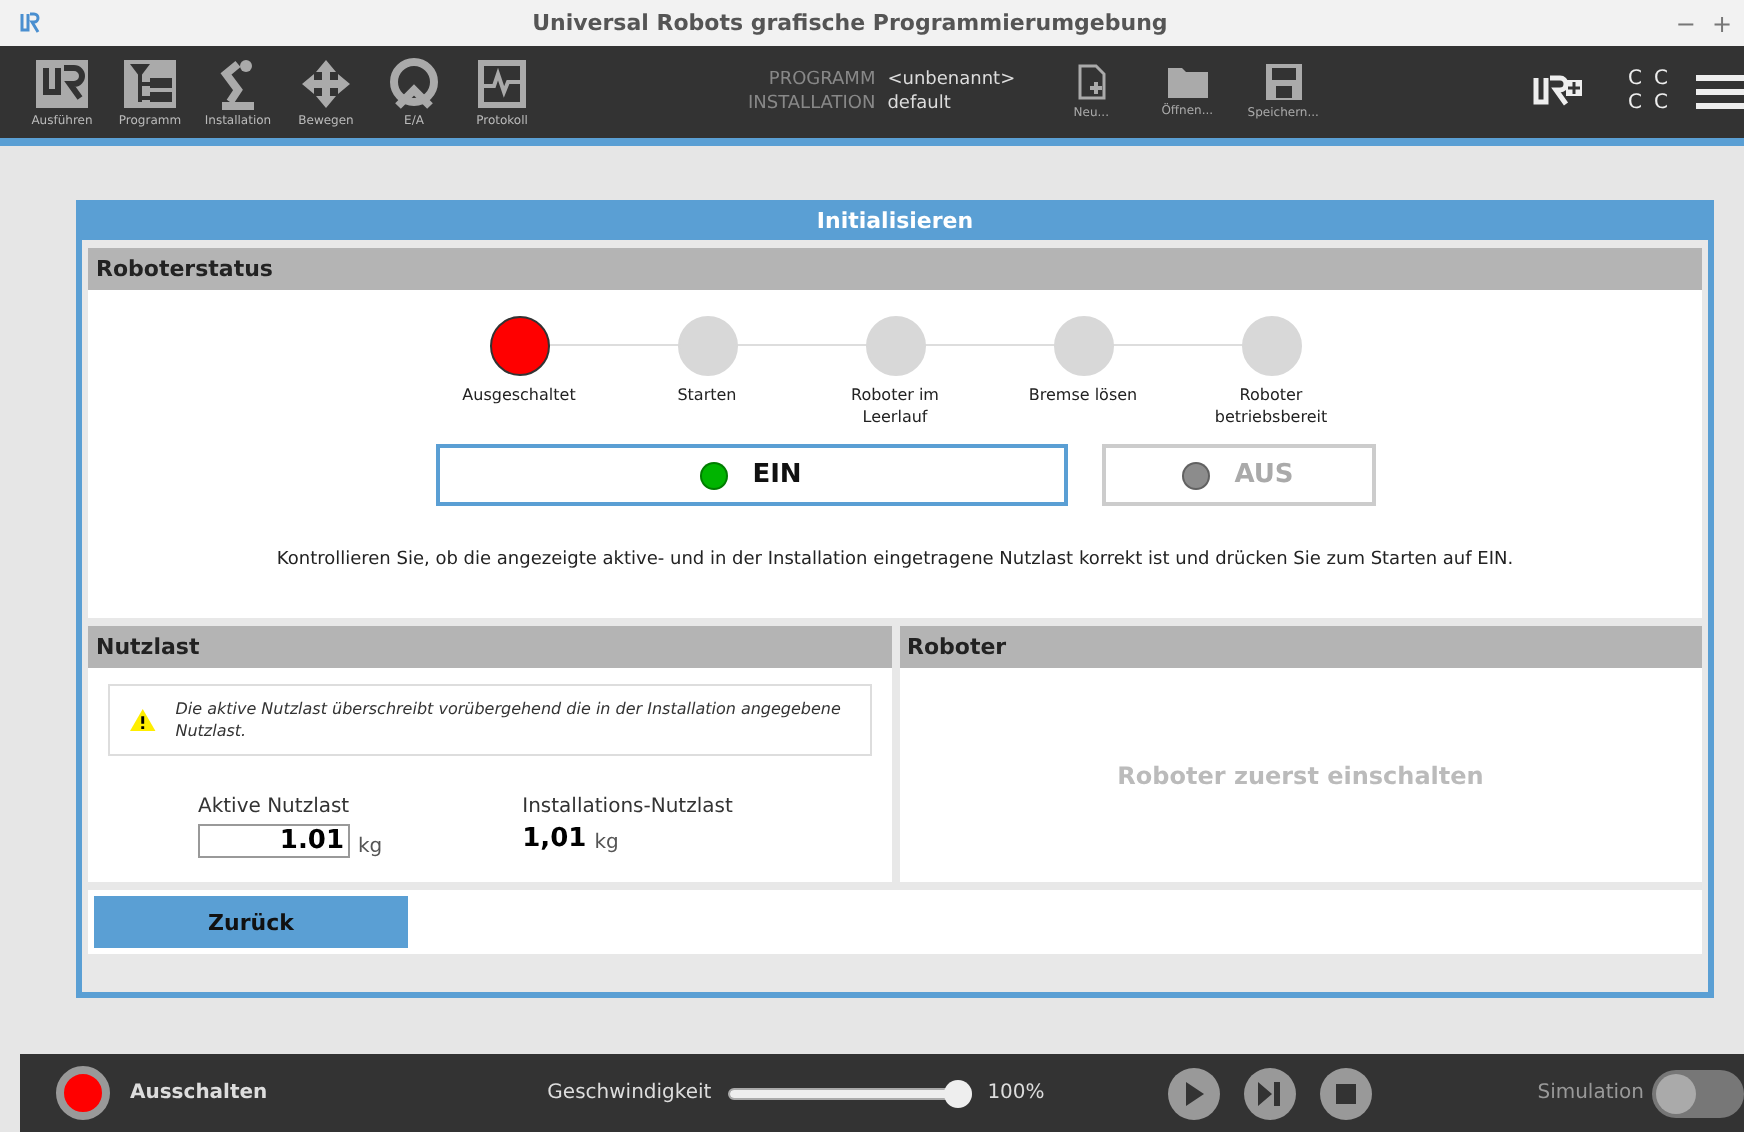 The image size is (1744, 1132). What do you see at coordinates (1720, 92) in the screenshot?
I see `menu-icon` at bounding box center [1720, 92].